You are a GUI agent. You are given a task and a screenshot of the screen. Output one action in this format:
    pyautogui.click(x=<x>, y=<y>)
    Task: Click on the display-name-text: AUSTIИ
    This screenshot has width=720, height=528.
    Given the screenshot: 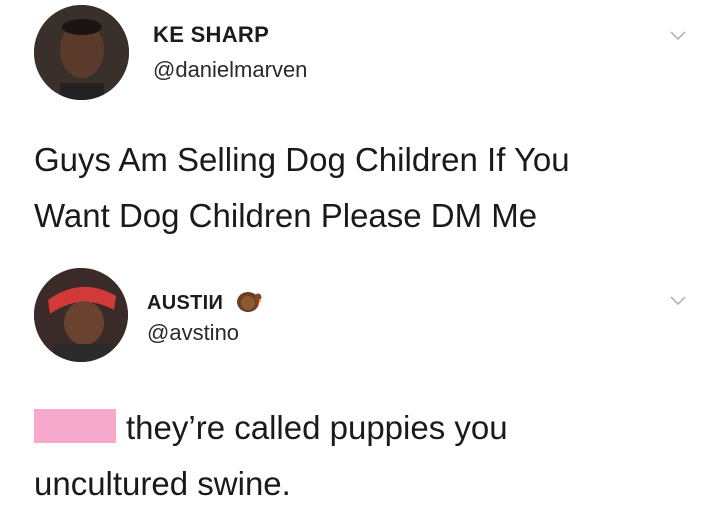 What is the action you would take?
    pyautogui.click(x=185, y=303)
    